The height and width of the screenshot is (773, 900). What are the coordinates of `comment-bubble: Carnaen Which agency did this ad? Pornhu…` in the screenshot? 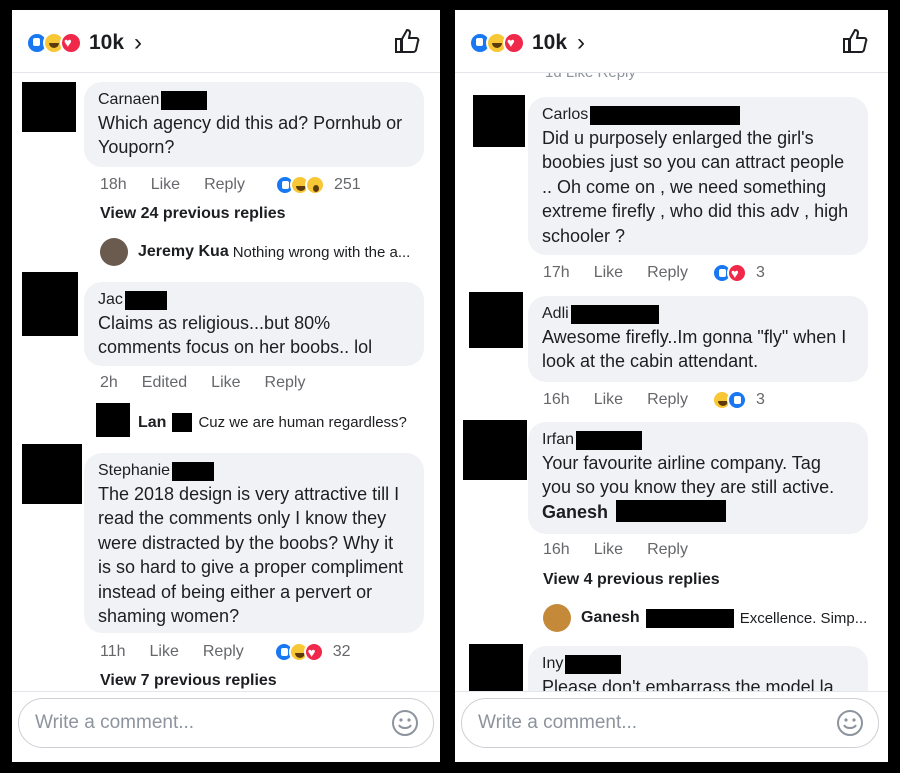 It's located at (254, 124).